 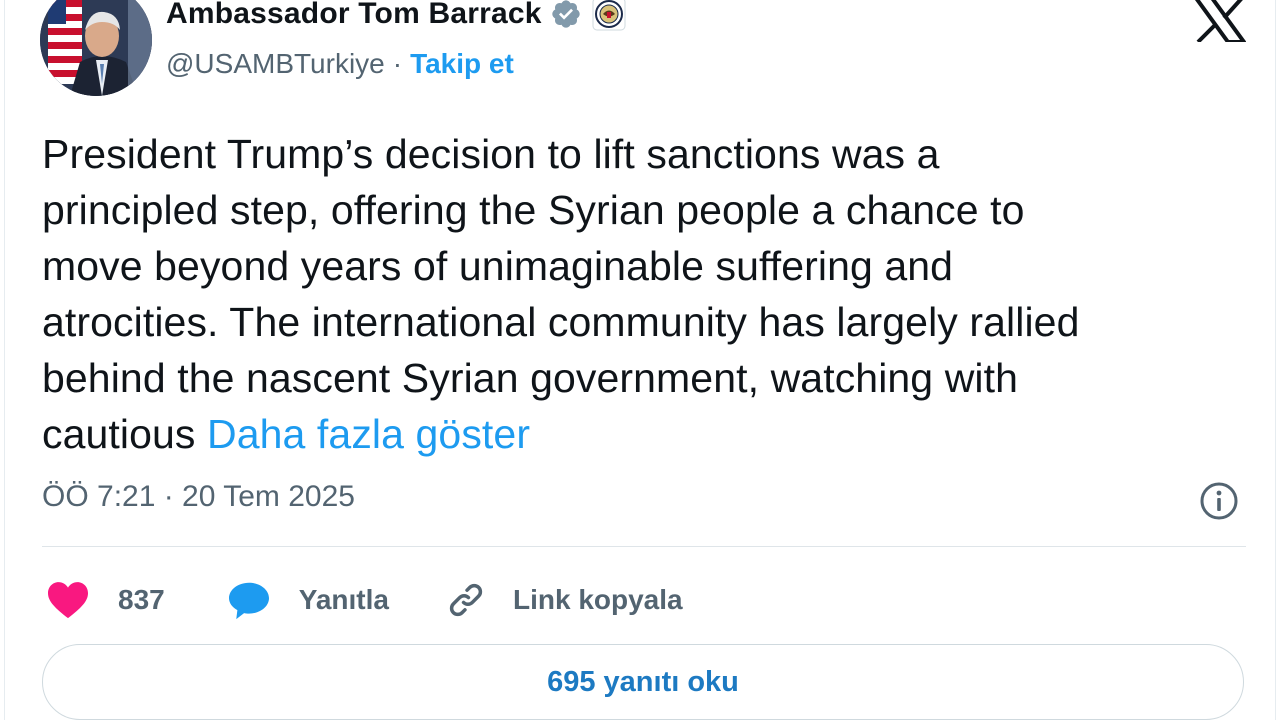 I want to click on author-handle: @USAMBTurkiye, so click(x=275, y=64).